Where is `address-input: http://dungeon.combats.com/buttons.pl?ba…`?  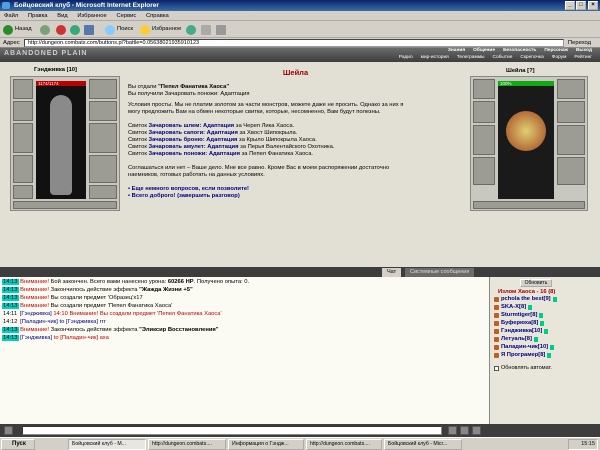 address-input: http://dungeon.combats.com/buttons.pl?ba… is located at coordinates (294, 43).